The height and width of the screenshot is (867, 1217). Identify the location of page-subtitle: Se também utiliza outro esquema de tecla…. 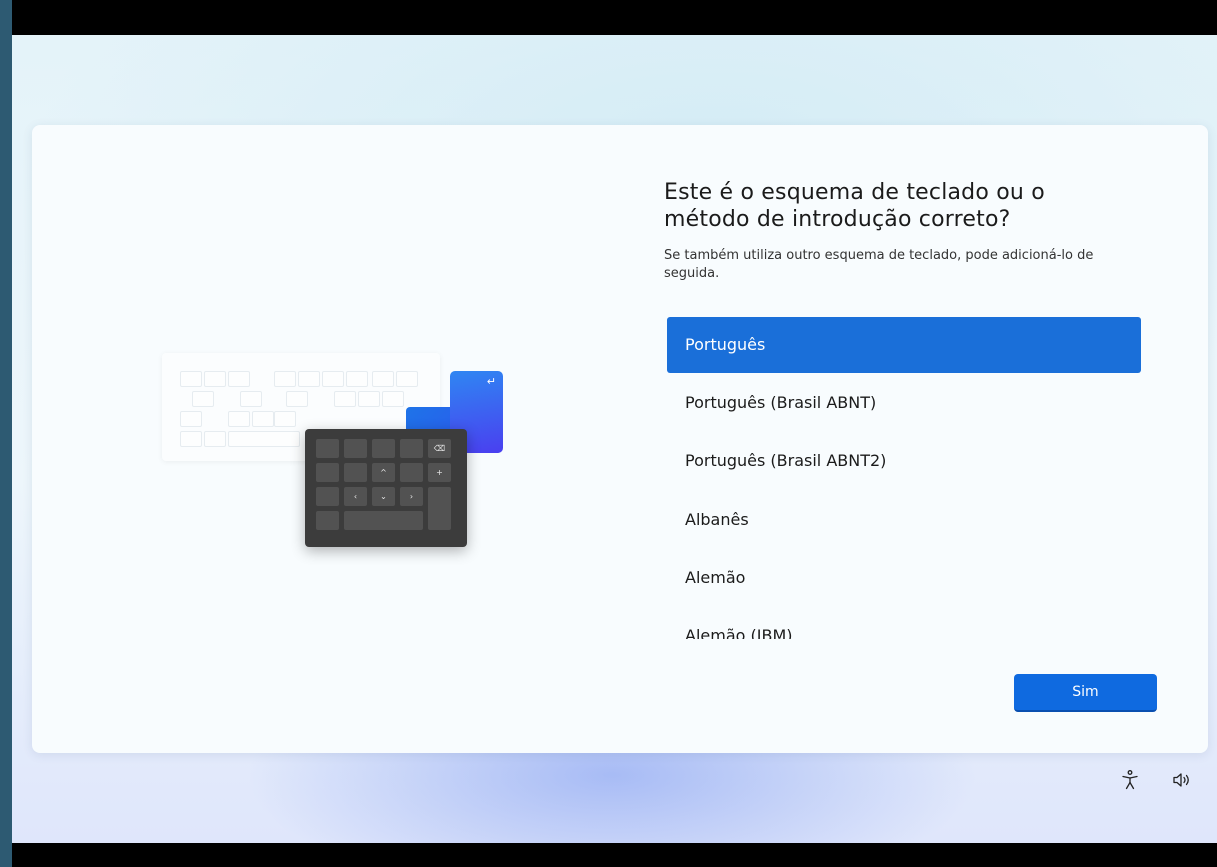
(879, 264).